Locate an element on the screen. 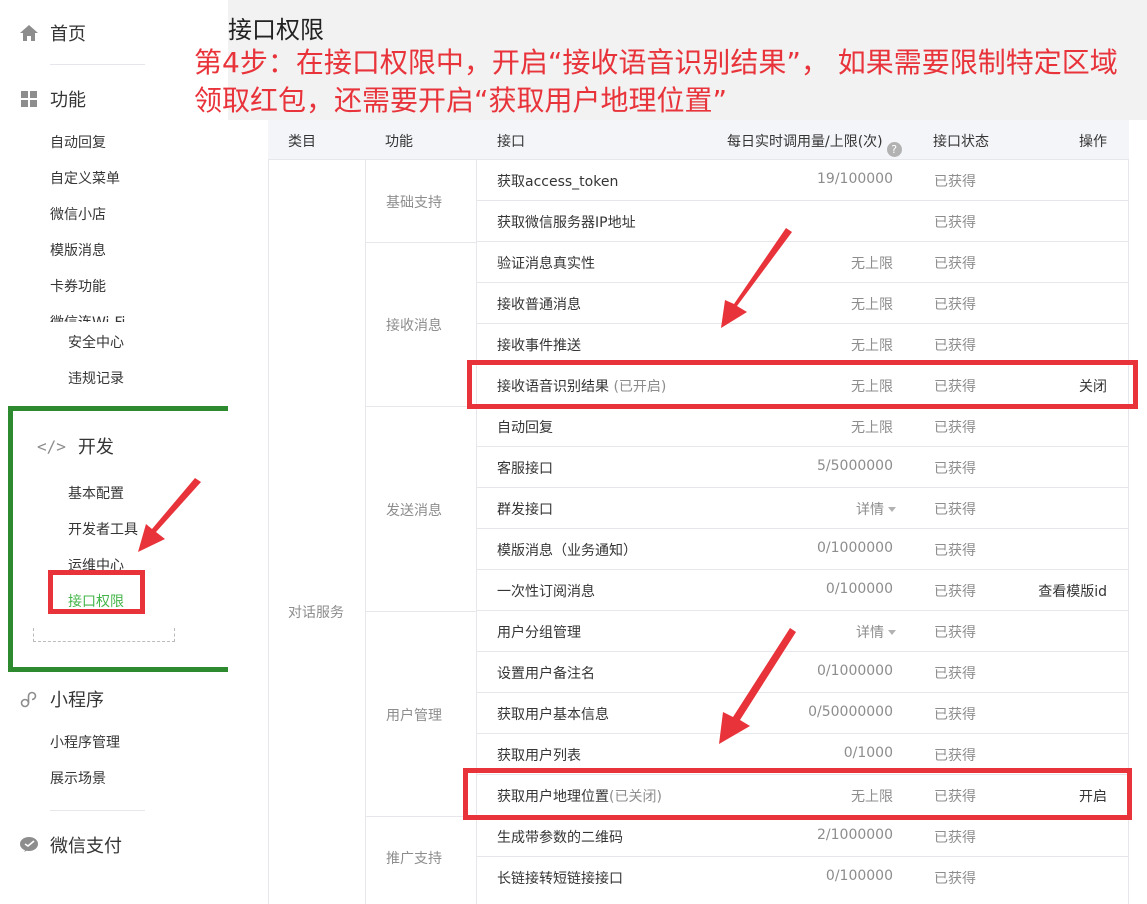 This screenshot has height=904, width=1147. table-row: 用户分组管理 详情 已获得 is located at coordinates (803, 631).